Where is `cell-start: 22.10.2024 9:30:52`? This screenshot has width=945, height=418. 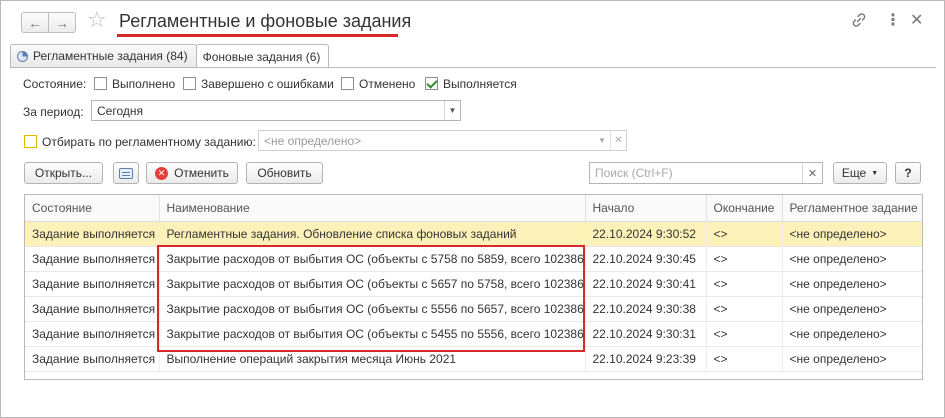 cell-start: 22.10.2024 9:30:52 is located at coordinates (646, 234).